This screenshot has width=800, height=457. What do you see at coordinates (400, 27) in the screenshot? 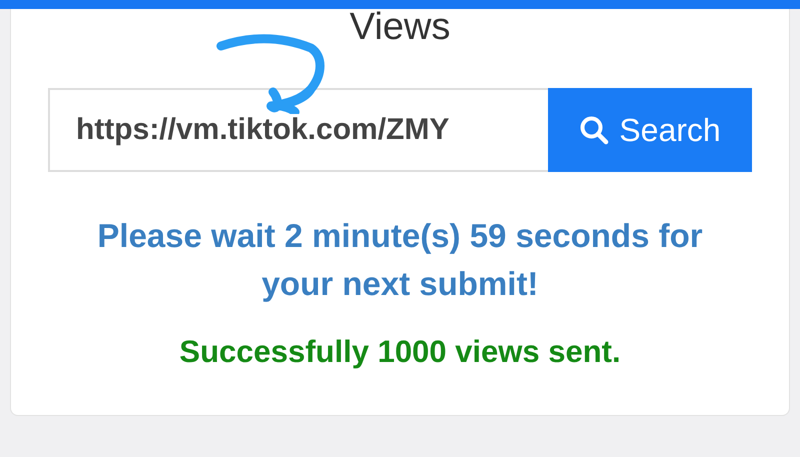
I see `card-title: Views` at bounding box center [400, 27].